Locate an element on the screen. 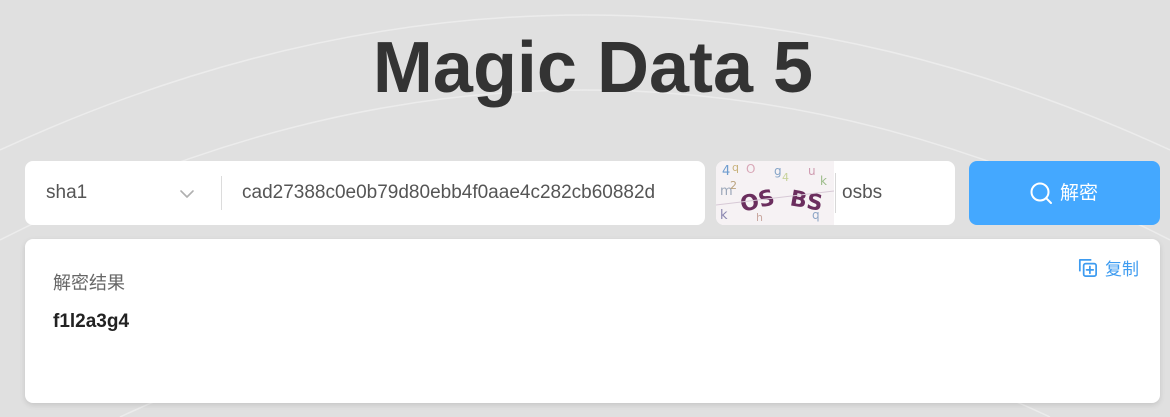  captcha-divider is located at coordinates (835, 193).